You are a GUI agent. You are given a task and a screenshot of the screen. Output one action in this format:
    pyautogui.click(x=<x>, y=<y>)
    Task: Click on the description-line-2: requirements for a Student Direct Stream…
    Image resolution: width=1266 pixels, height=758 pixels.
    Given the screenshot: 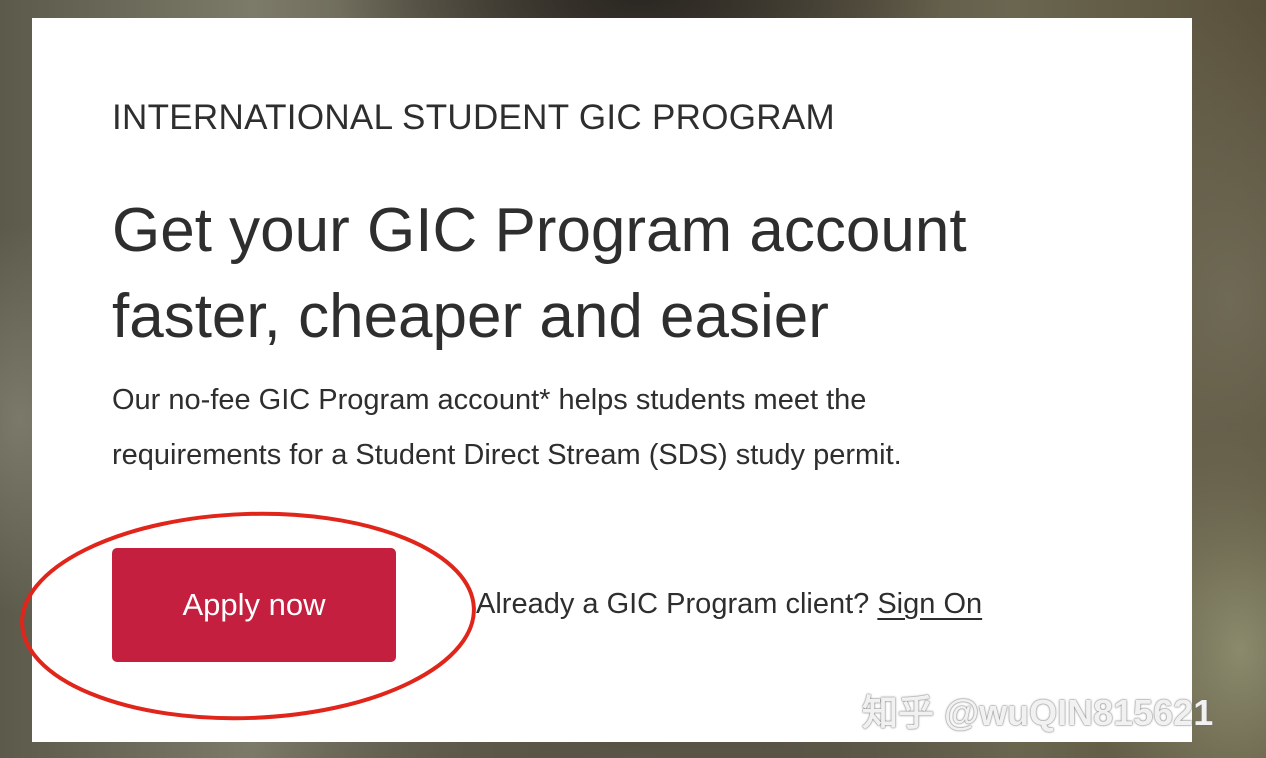 What is the action you would take?
    pyautogui.click(x=507, y=455)
    